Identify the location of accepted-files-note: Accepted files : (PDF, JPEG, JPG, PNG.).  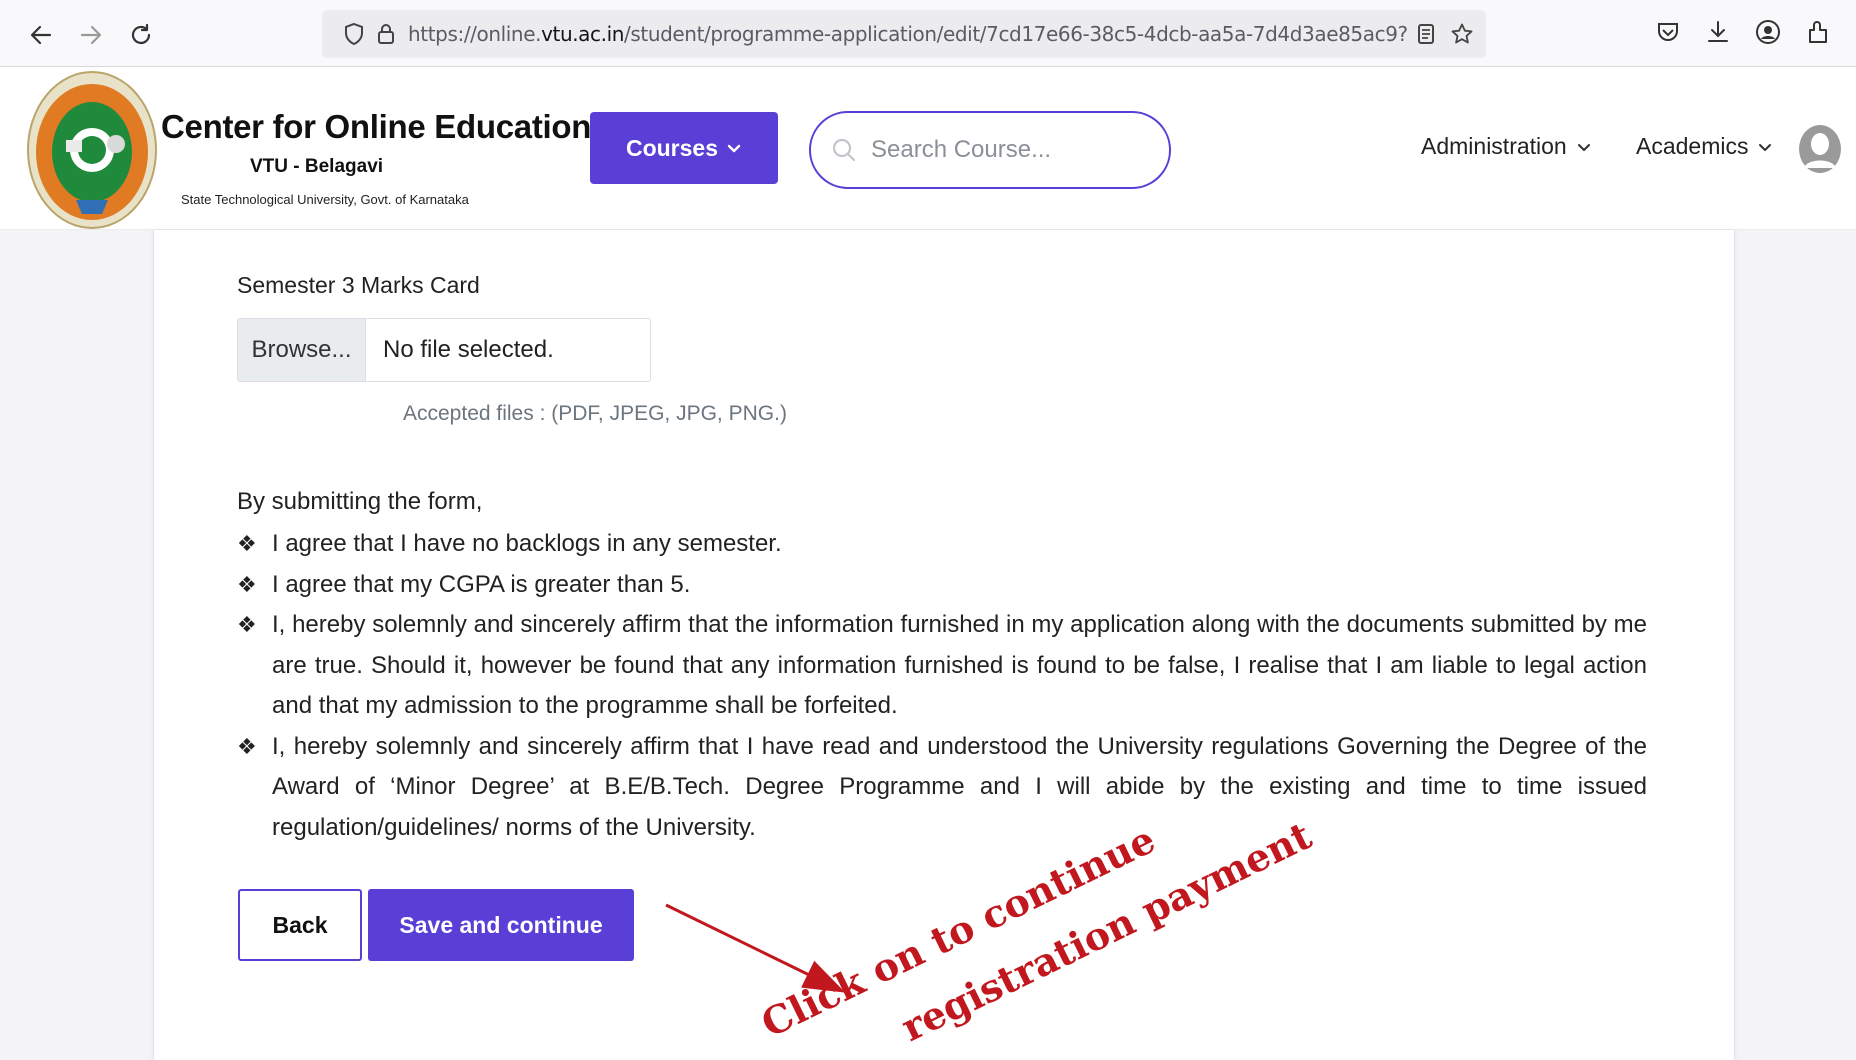
(595, 413).